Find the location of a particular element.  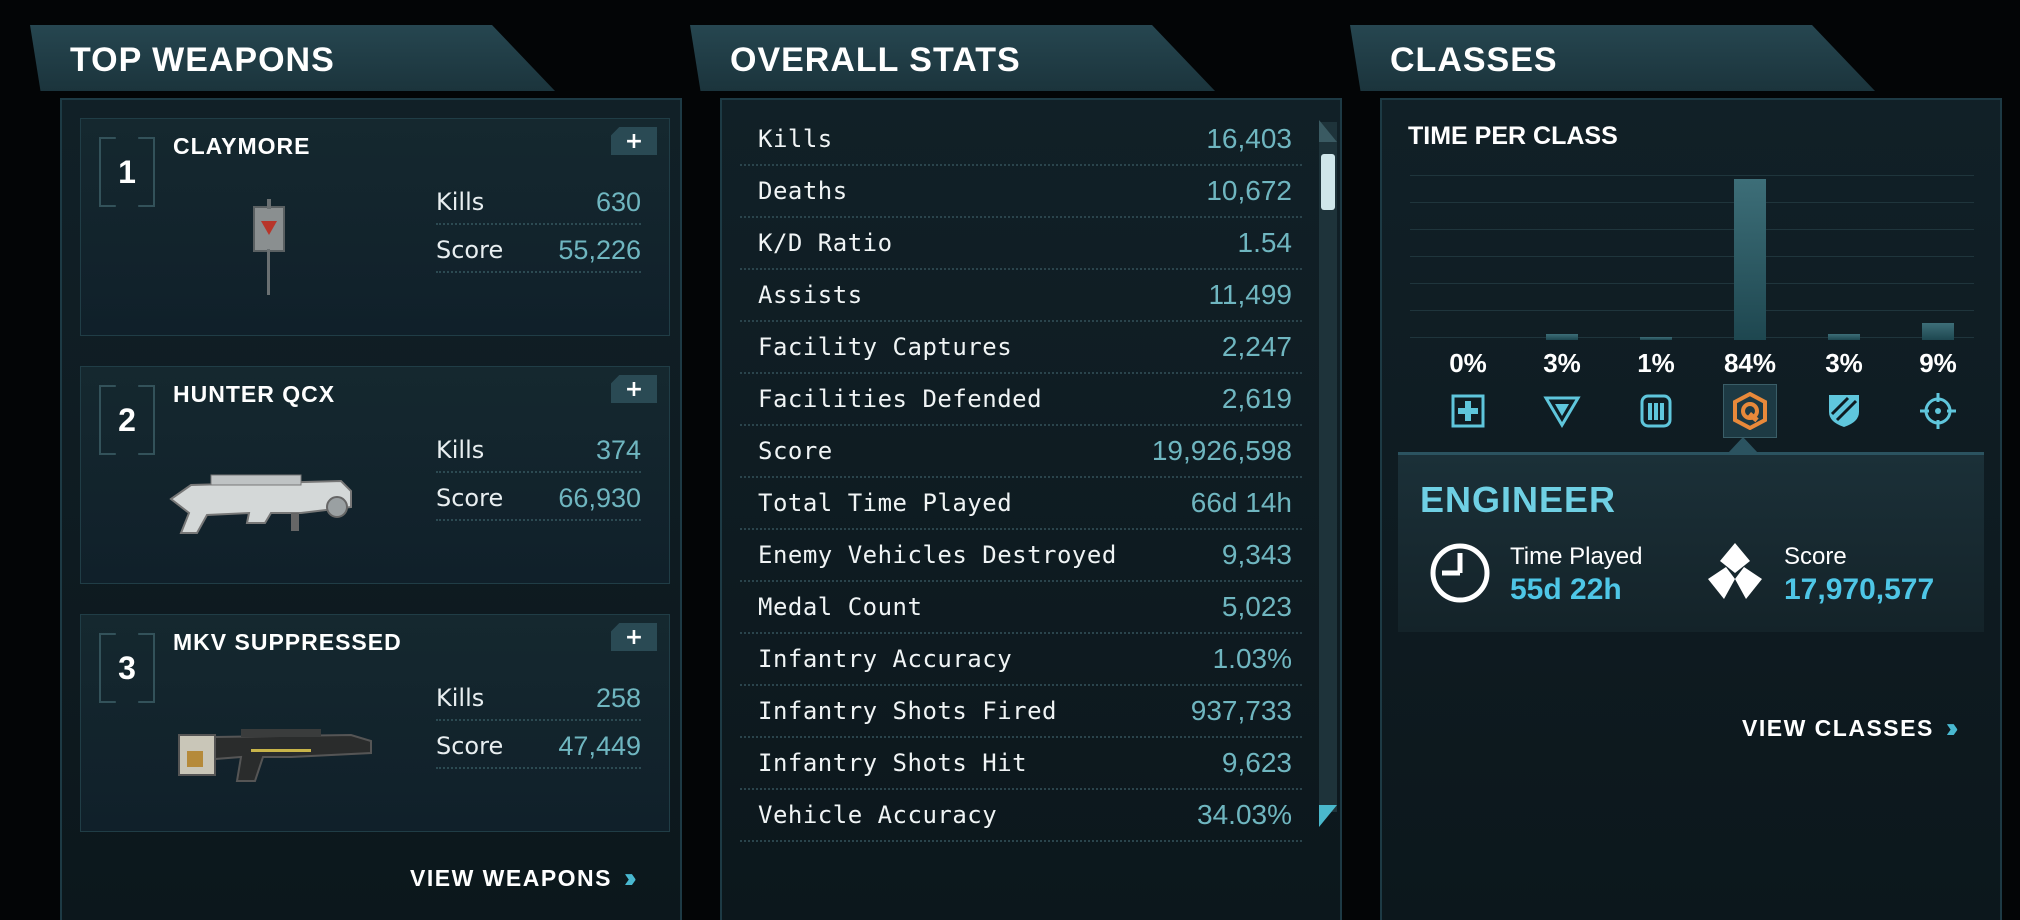

engineer-wrench-icon is located at coordinates (1750, 411).